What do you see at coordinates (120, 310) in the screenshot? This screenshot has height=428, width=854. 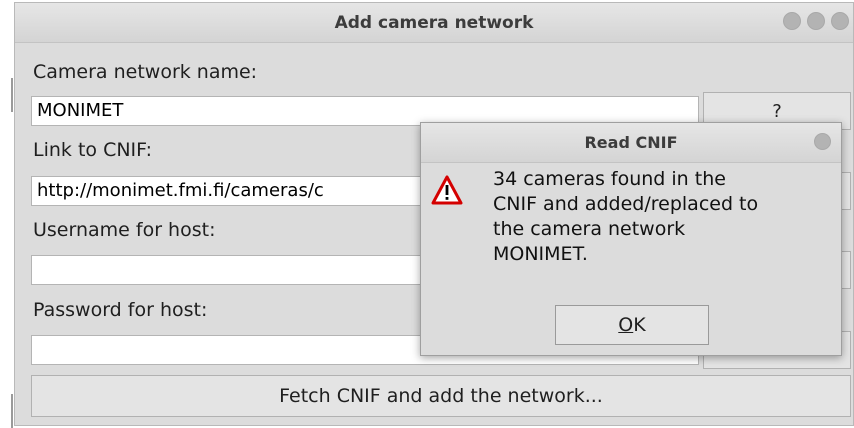 I see `password-label: Password for host:` at bounding box center [120, 310].